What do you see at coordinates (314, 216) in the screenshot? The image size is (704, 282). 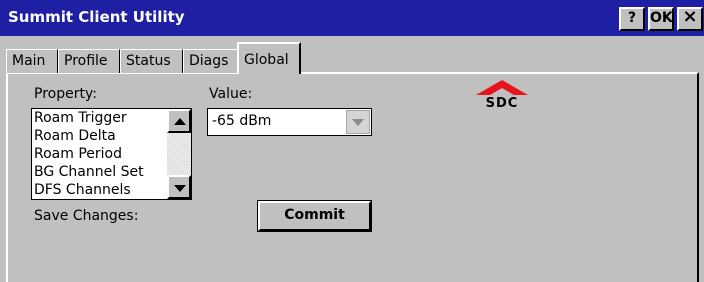 I see `commit-button: Commit` at bounding box center [314, 216].